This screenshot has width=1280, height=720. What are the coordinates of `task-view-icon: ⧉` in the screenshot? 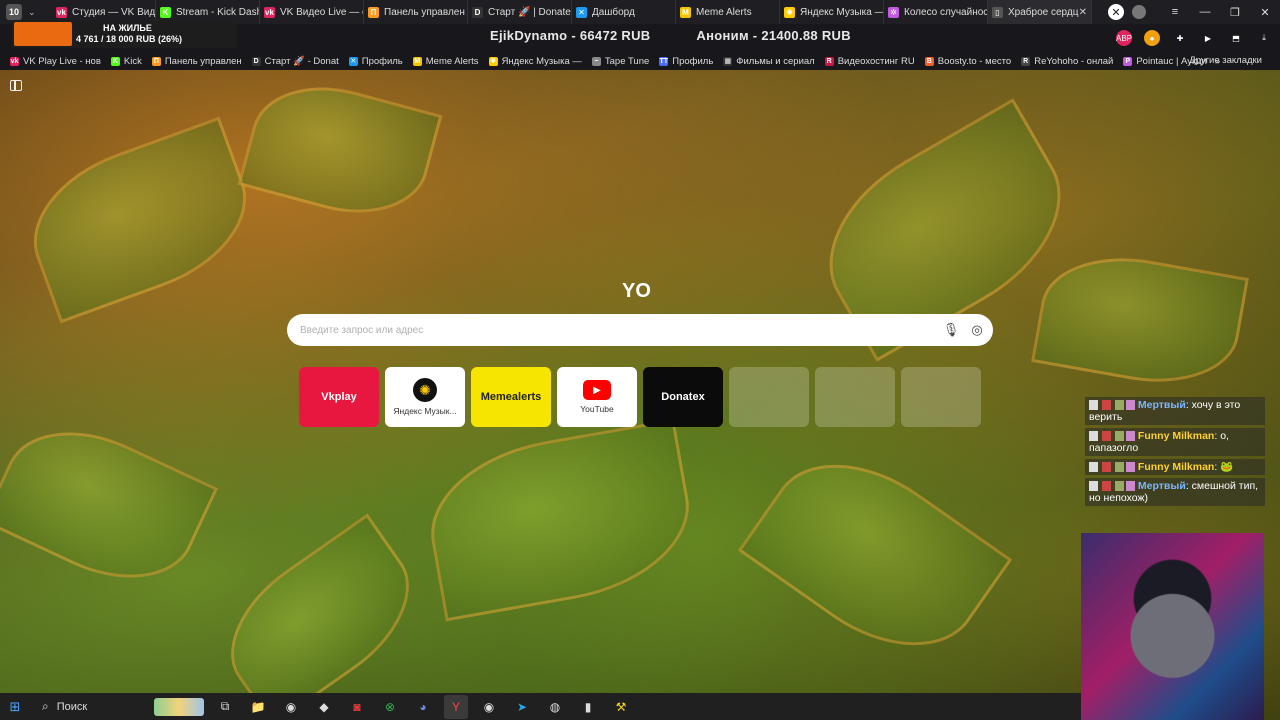 It's located at (225, 707).